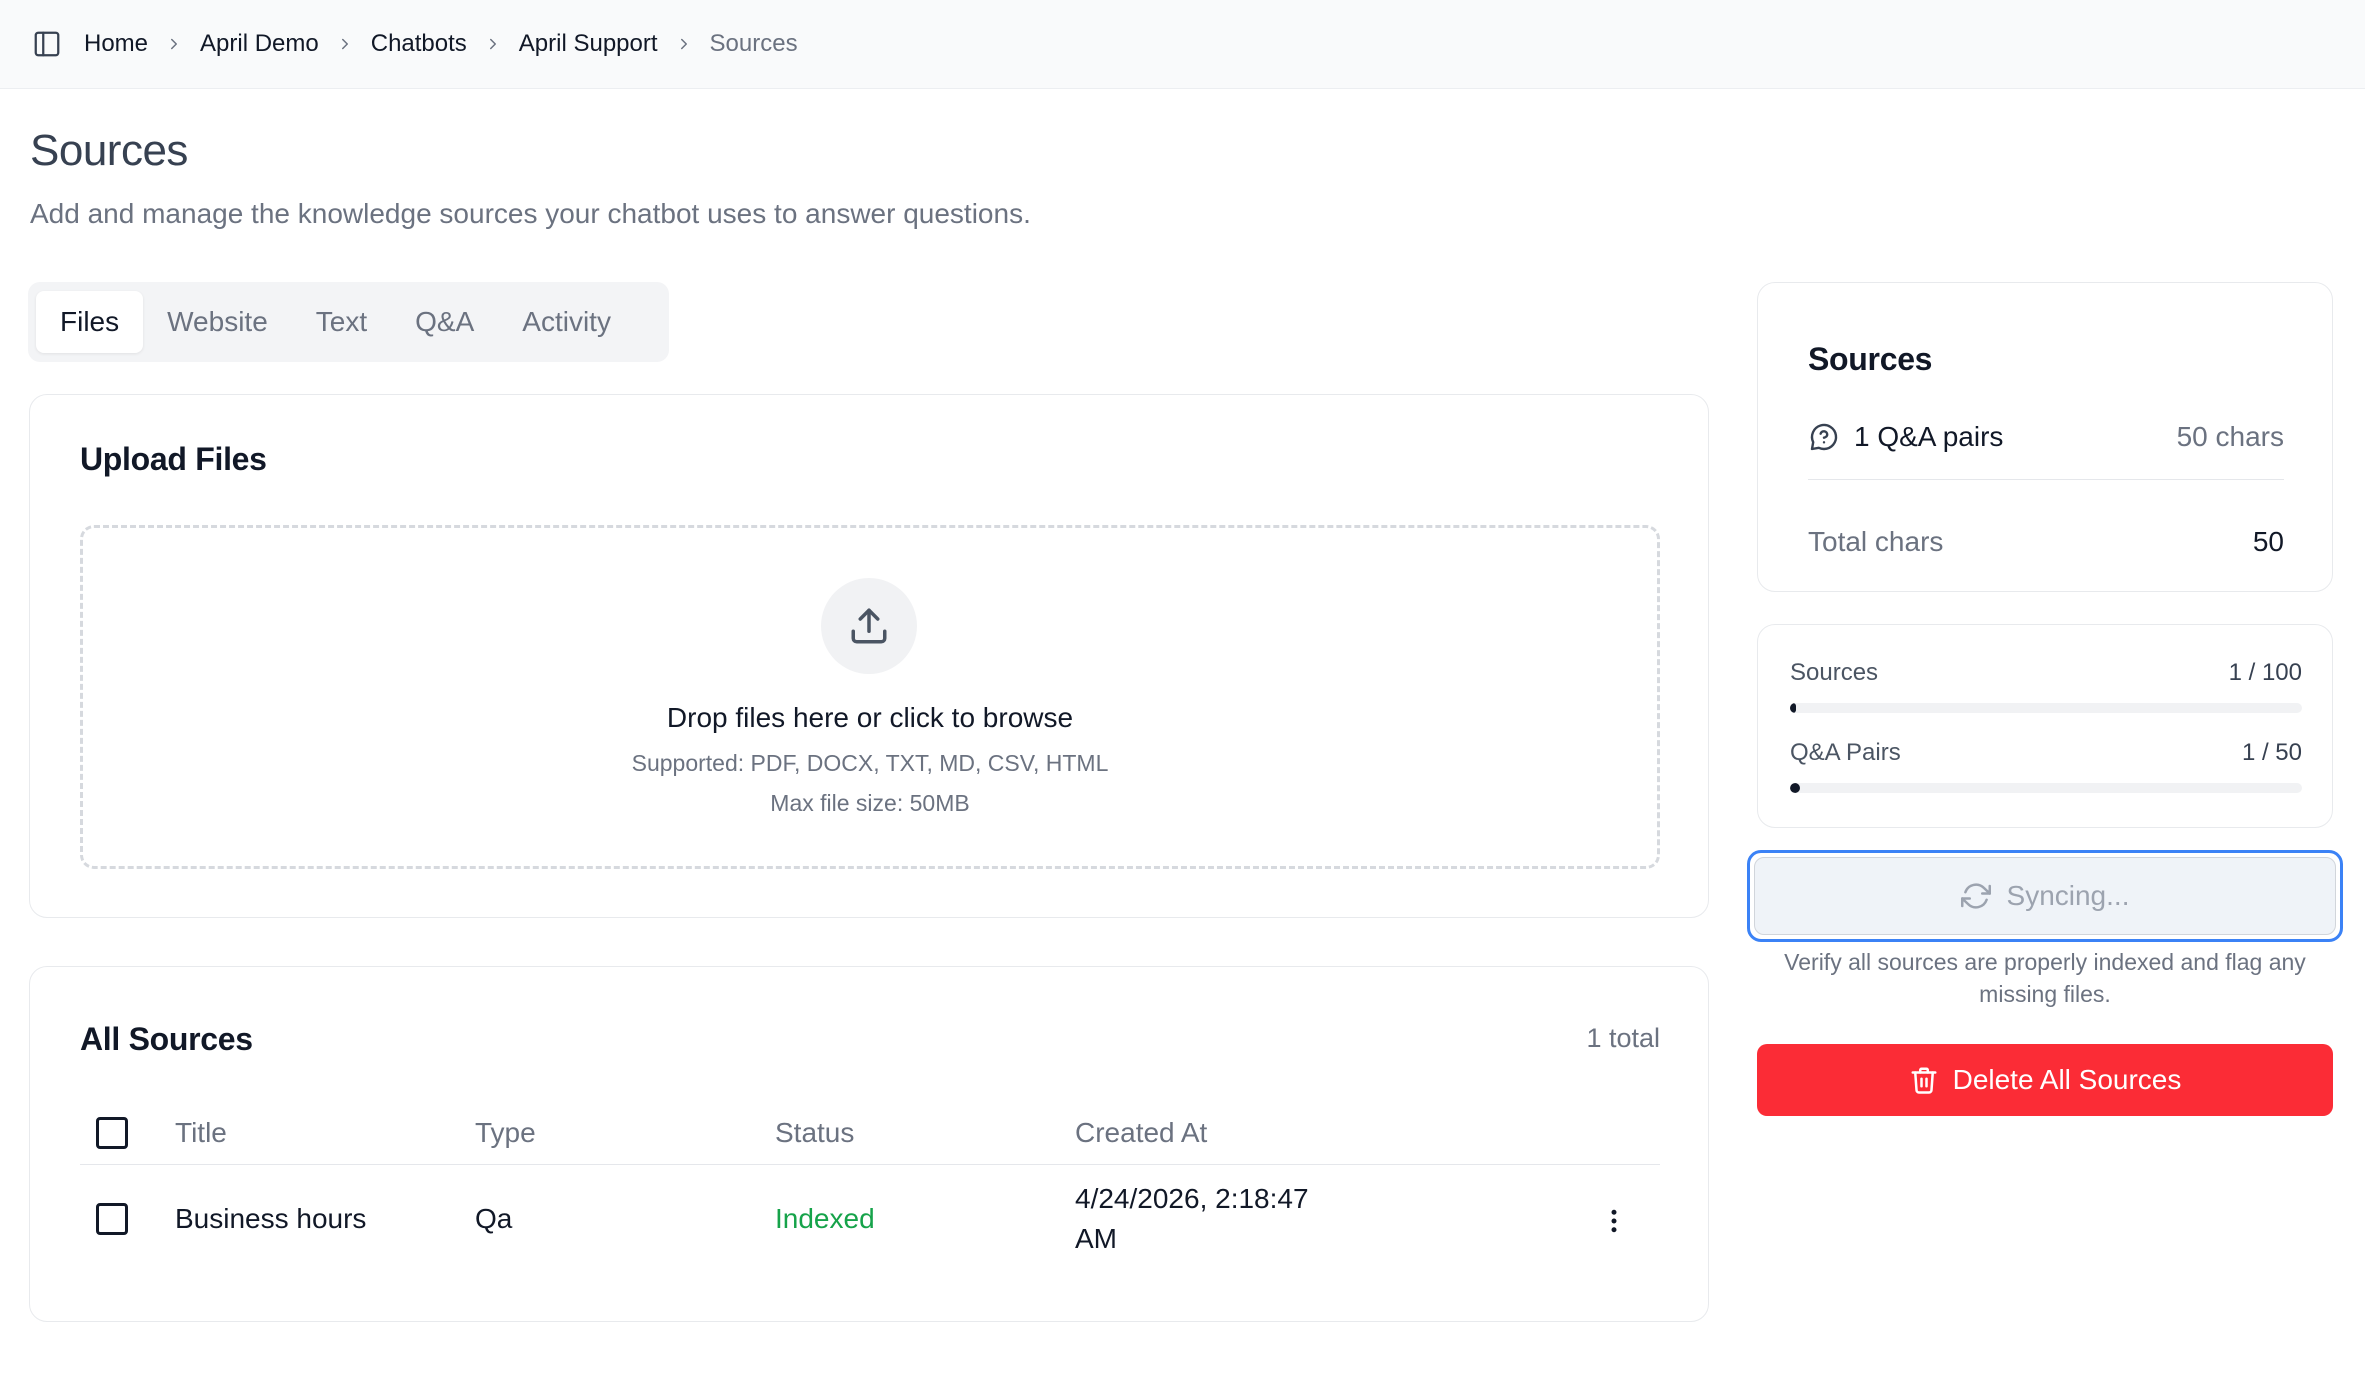  Describe the element at coordinates (259, 44) in the screenshot. I see `breadcrumb-april-demo: April Demo` at that location.